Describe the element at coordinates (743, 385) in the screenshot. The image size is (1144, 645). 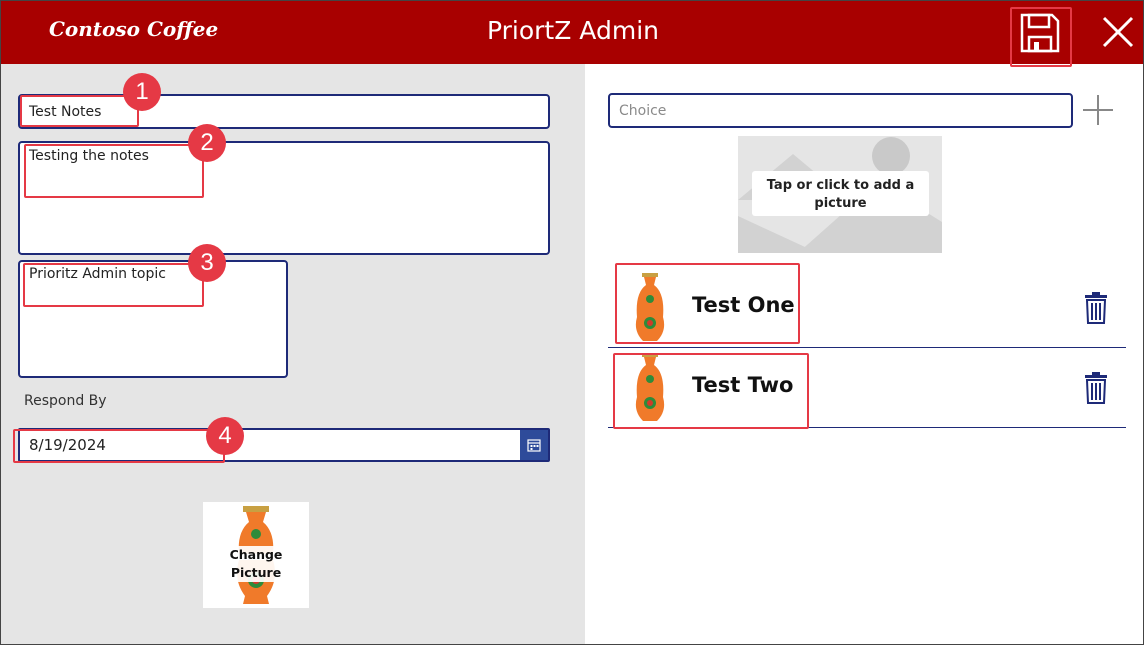
I see `list-item-label: Test Two` at that location.